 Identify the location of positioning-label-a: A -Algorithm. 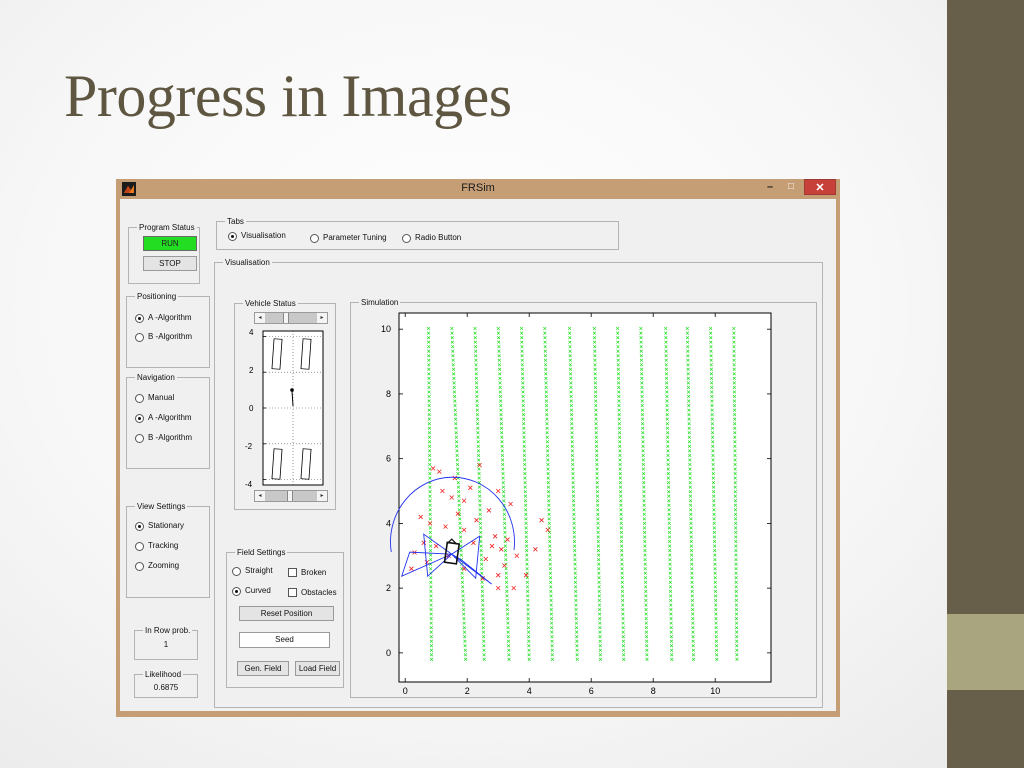
(170, 317).